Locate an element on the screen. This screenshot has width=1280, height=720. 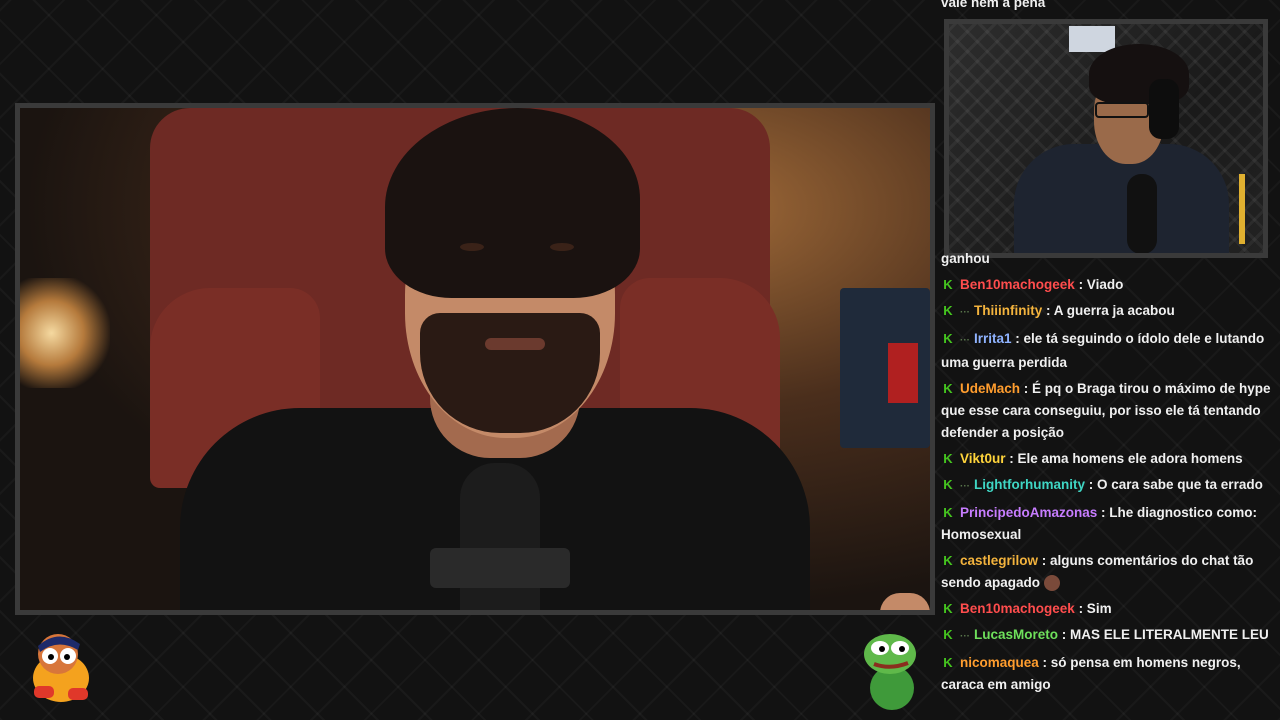
chat-username: Irrita1 is located at coordinates (993, 338).